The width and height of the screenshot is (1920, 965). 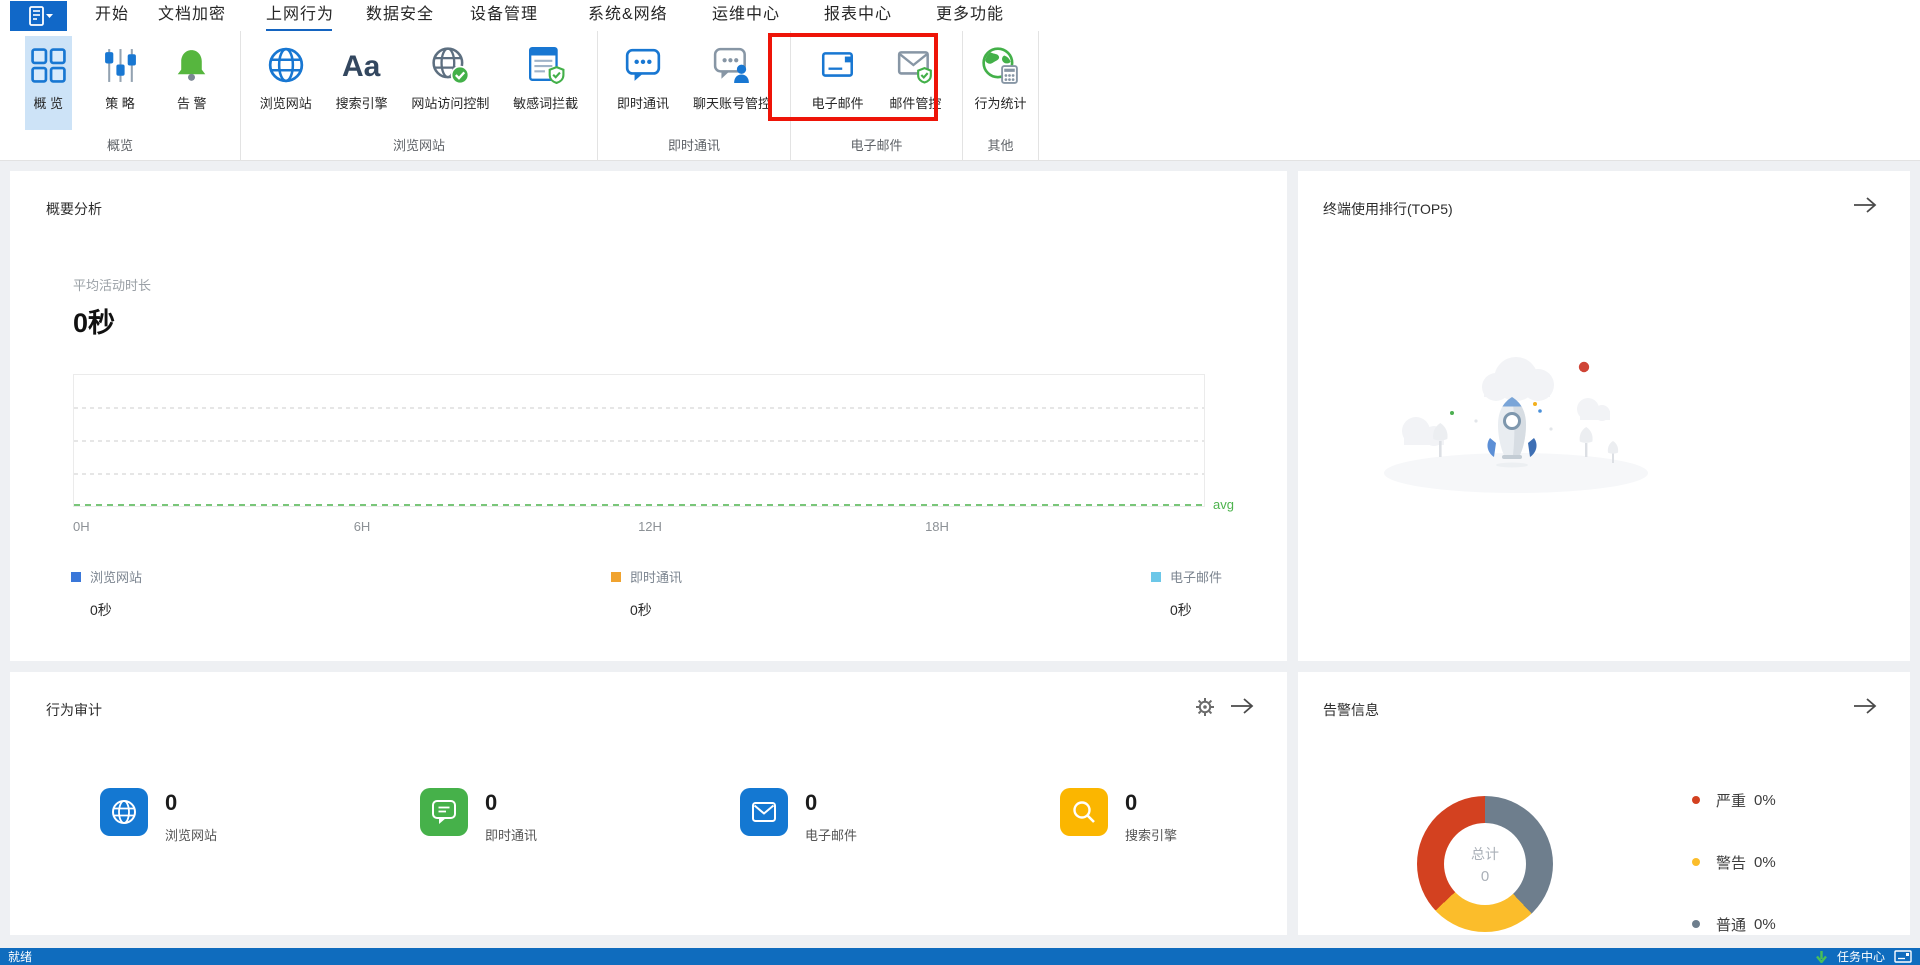 I want to click on stat-email: 0 电子邮件, so click(x=798, y=816).